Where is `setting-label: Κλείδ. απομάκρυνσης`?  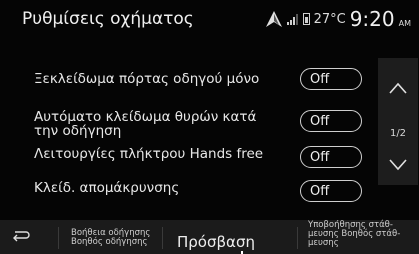
setting-label: Κλείδ. απομάκρυνσης is located at coordinates (107, 188).